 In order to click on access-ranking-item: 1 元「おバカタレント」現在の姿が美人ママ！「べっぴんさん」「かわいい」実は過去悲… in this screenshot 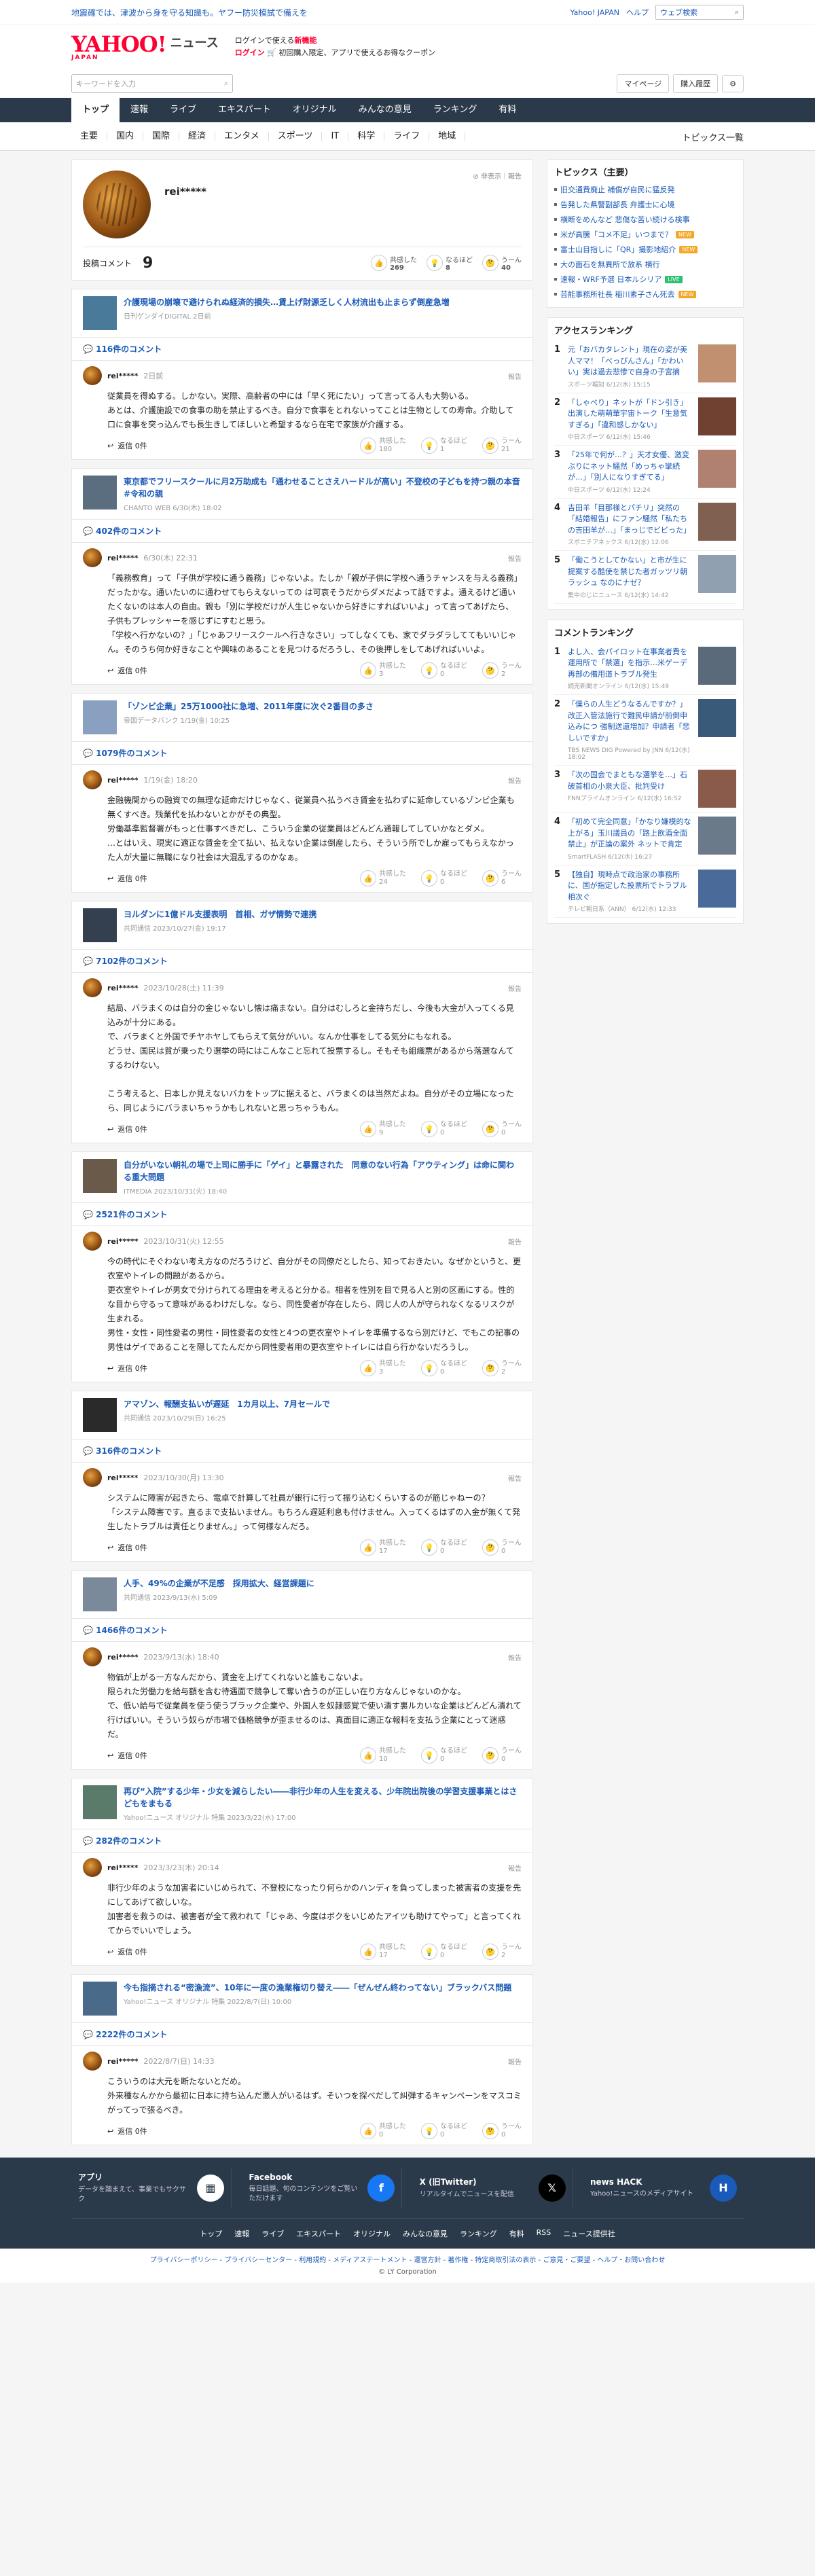, I will do `click(645, 366)`.